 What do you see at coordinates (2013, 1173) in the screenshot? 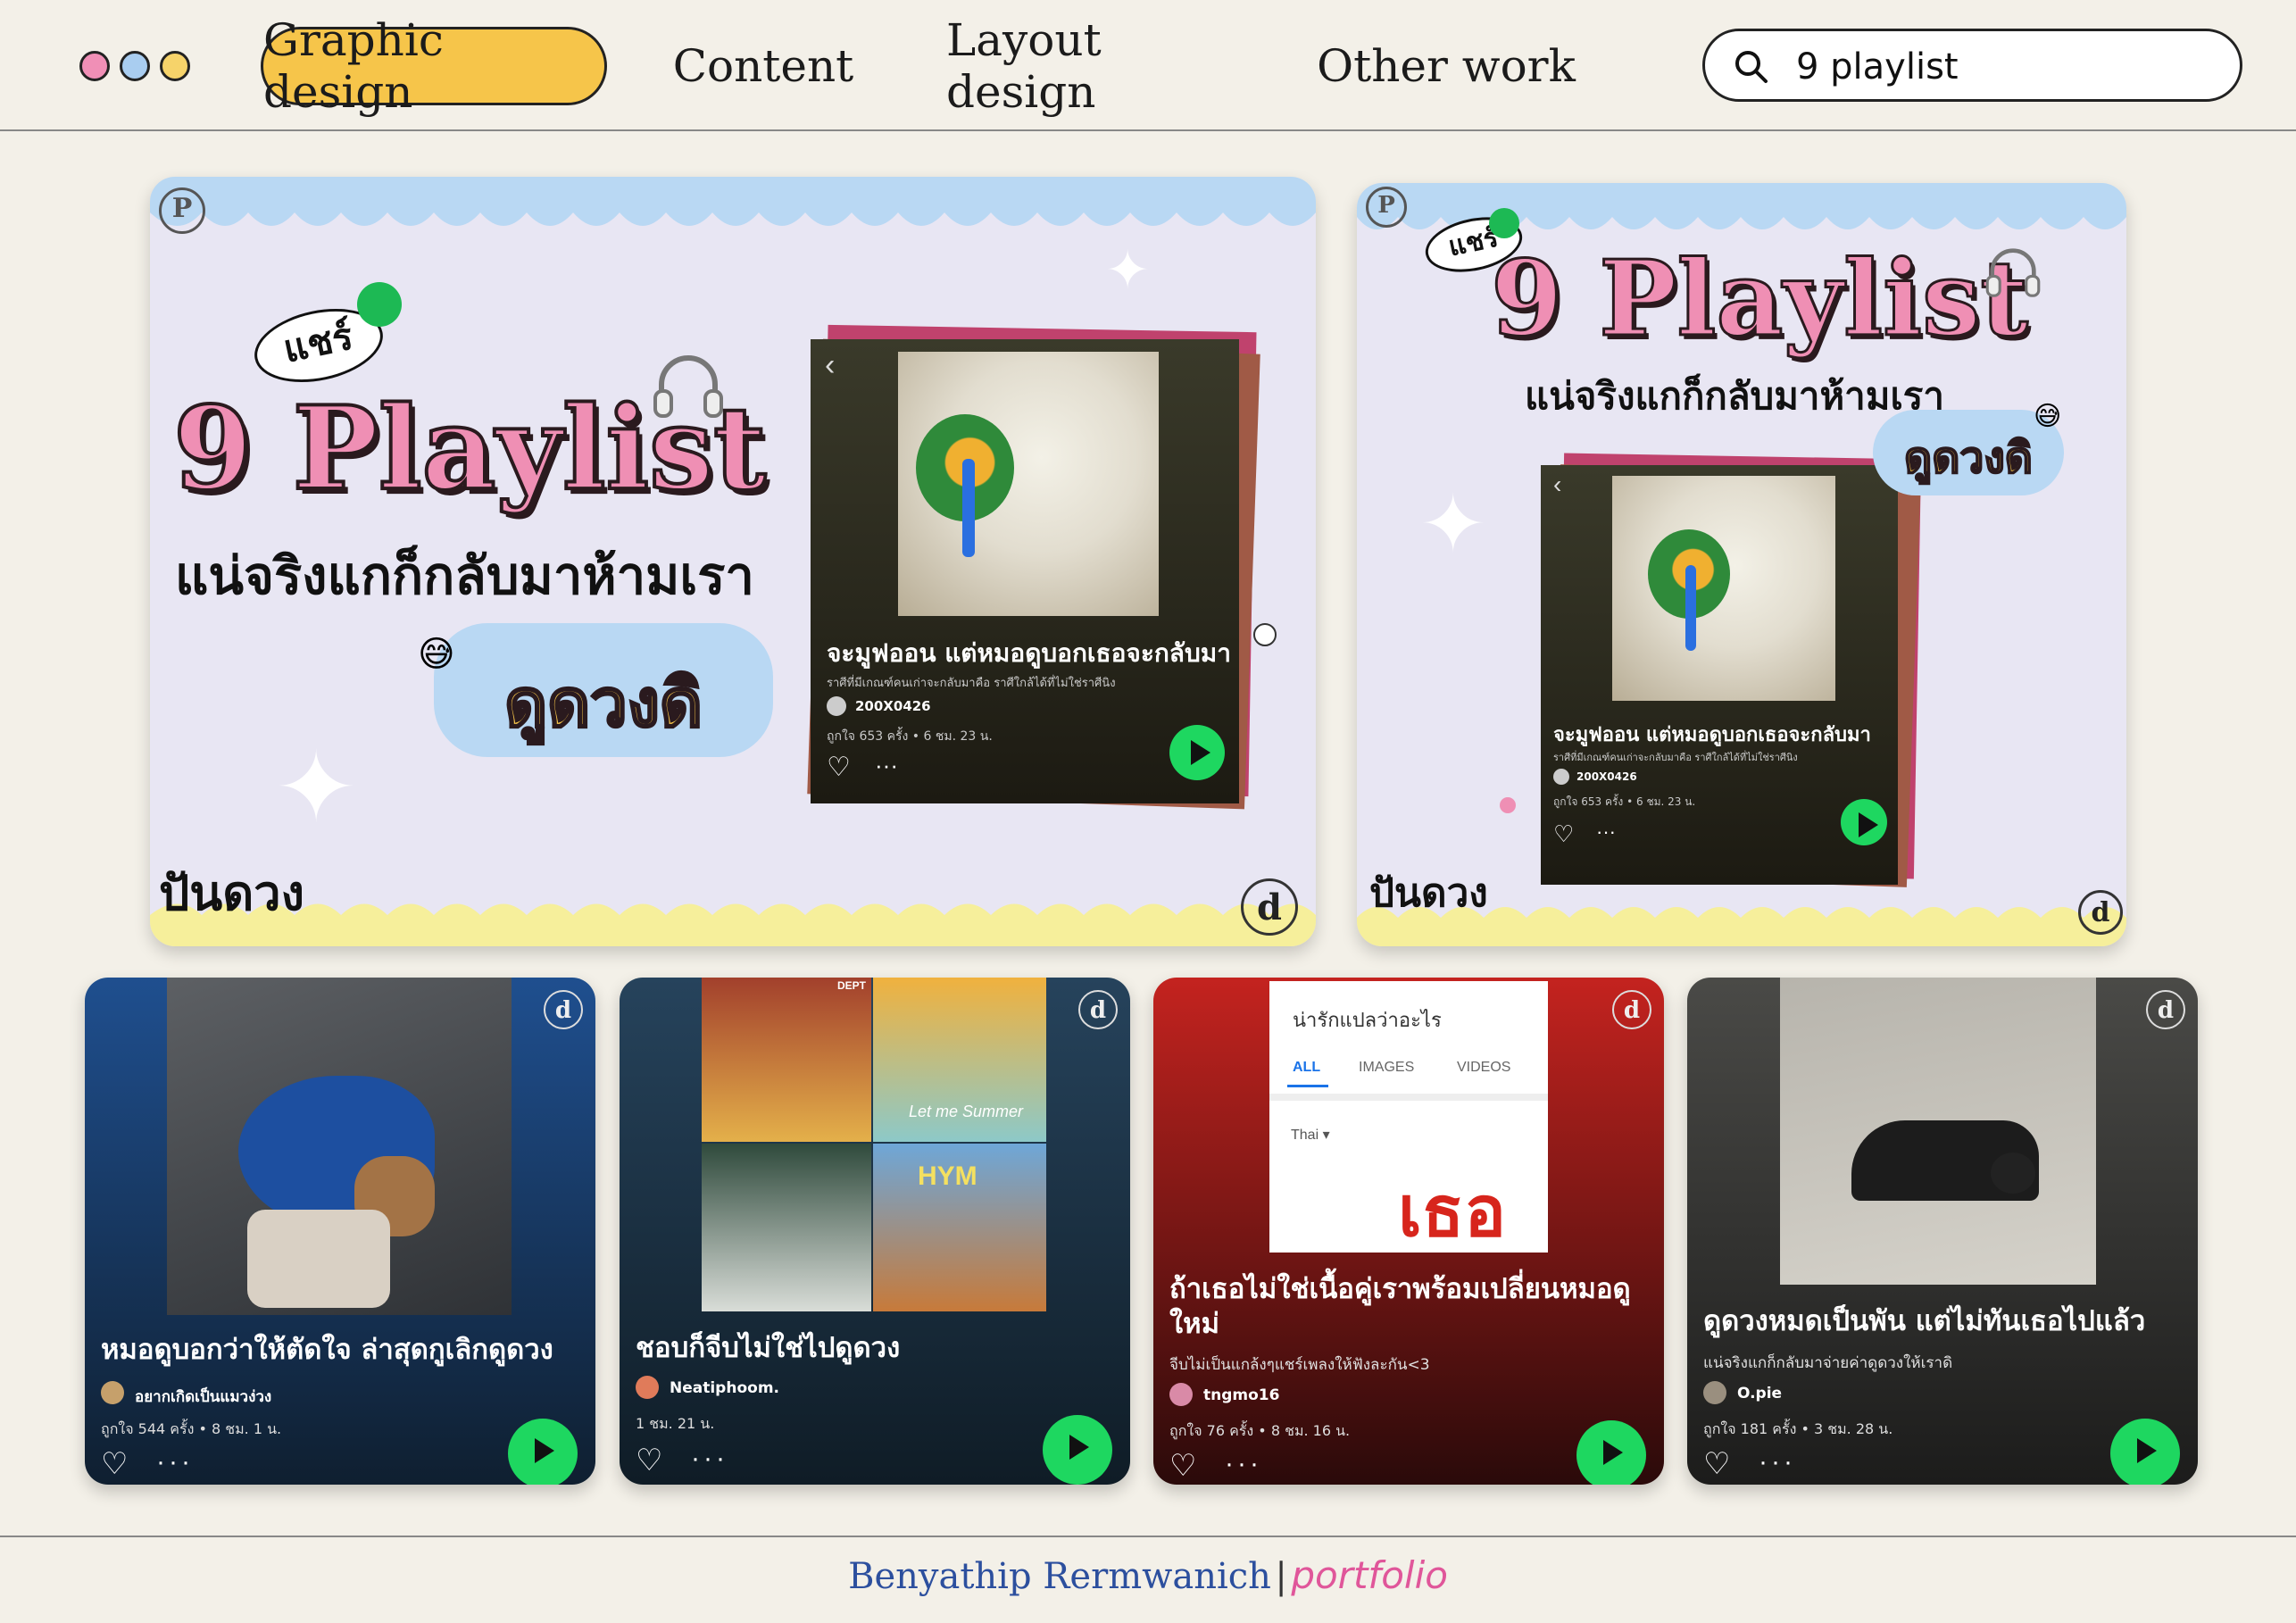
I see `bowing-head` at bounding box center [2013, 1173].